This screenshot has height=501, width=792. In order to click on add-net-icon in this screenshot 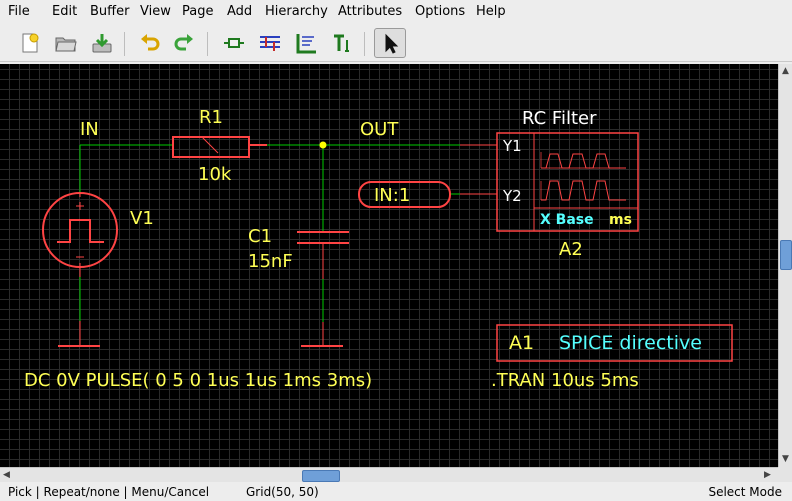, I will do `click(270, 43)`.